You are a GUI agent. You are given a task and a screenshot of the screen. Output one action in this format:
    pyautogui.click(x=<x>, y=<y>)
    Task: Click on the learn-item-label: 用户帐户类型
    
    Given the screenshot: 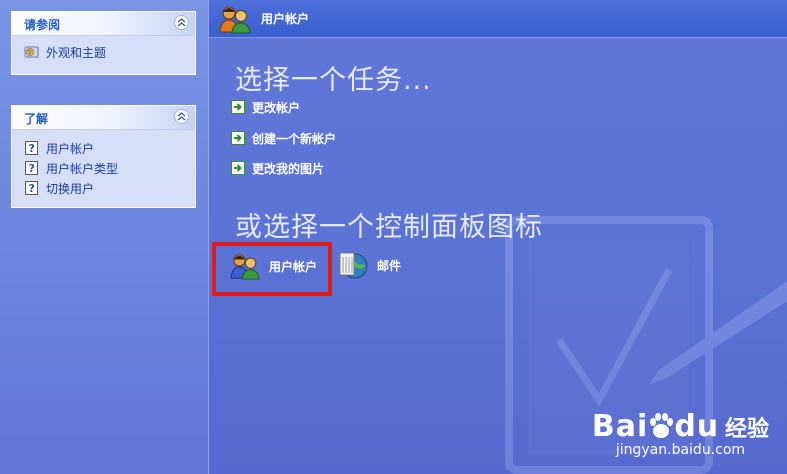 What is the action you would take?
    pyautogui.click(x=82, y=168)
    